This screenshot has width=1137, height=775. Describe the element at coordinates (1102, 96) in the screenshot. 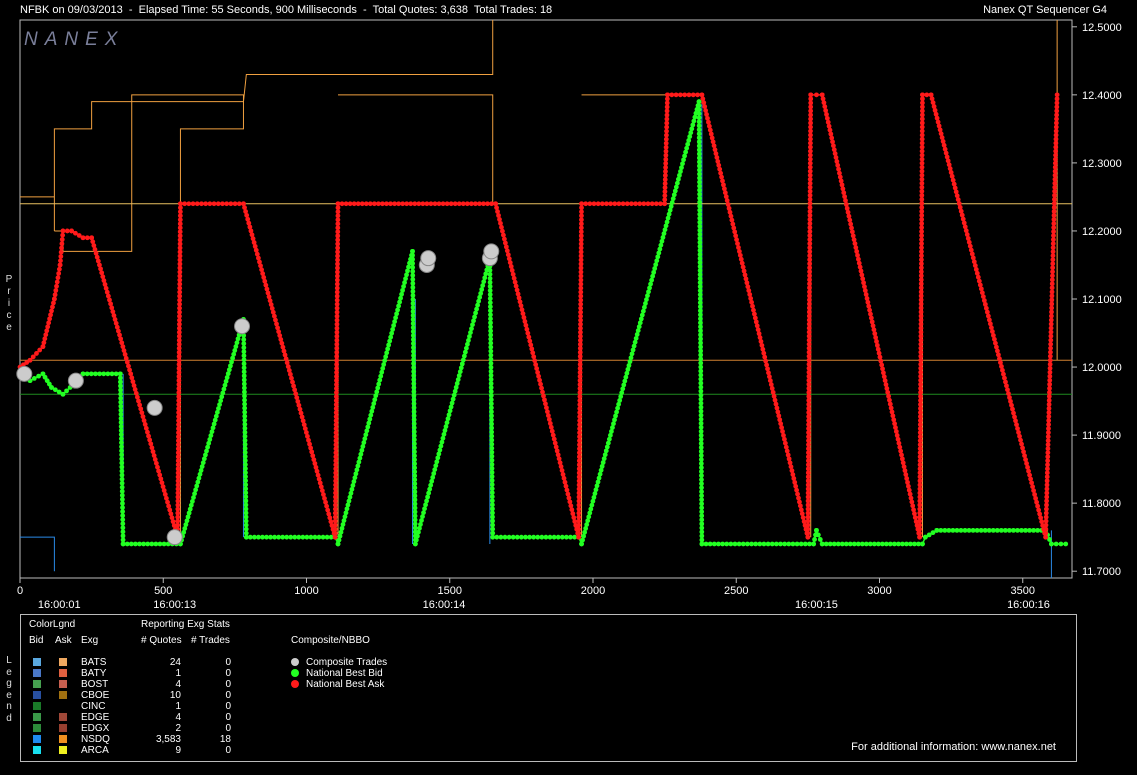

I see `y-tick-label: 12.4000` at that location.